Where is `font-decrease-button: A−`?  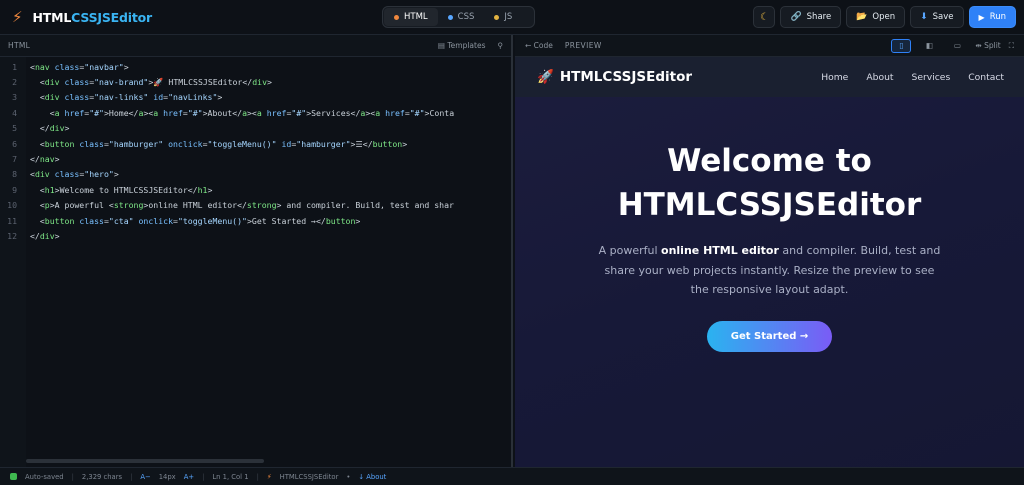 font-decrease-button: A− is located at coordinates (145, 477).